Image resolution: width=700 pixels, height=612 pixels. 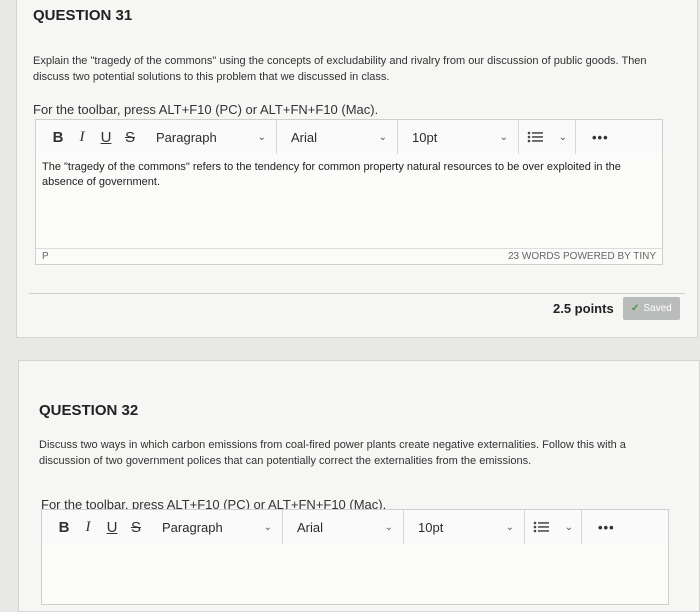 I want to click on editor-statusbar: P 23 WORDS POWERED BY TINY, so click(x=349, y=256).